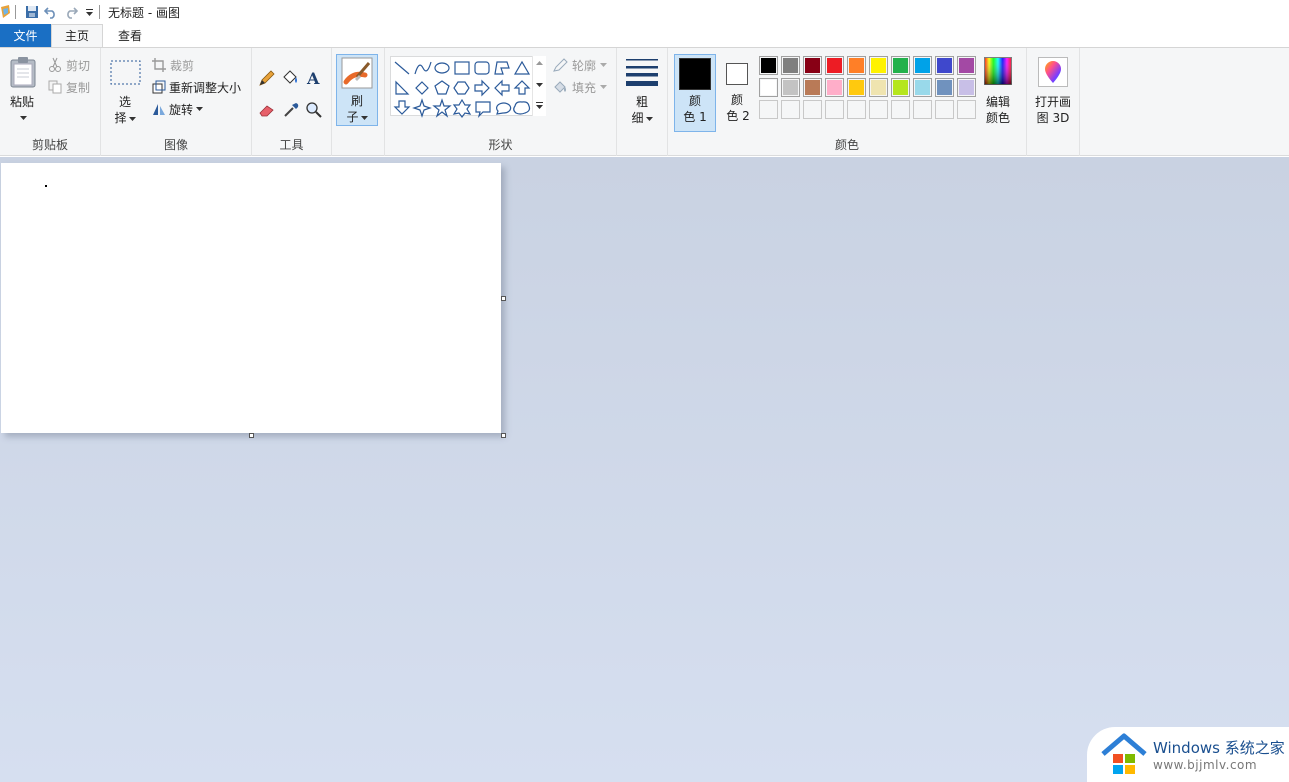  I want to click on save-icon, so click(32, 12).